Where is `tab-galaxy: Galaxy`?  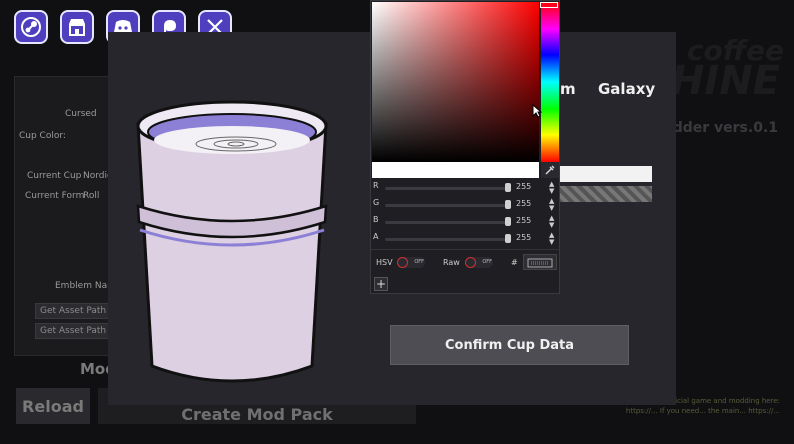 tab-galaxy: Galaxy is located at coordinates (626, 89).